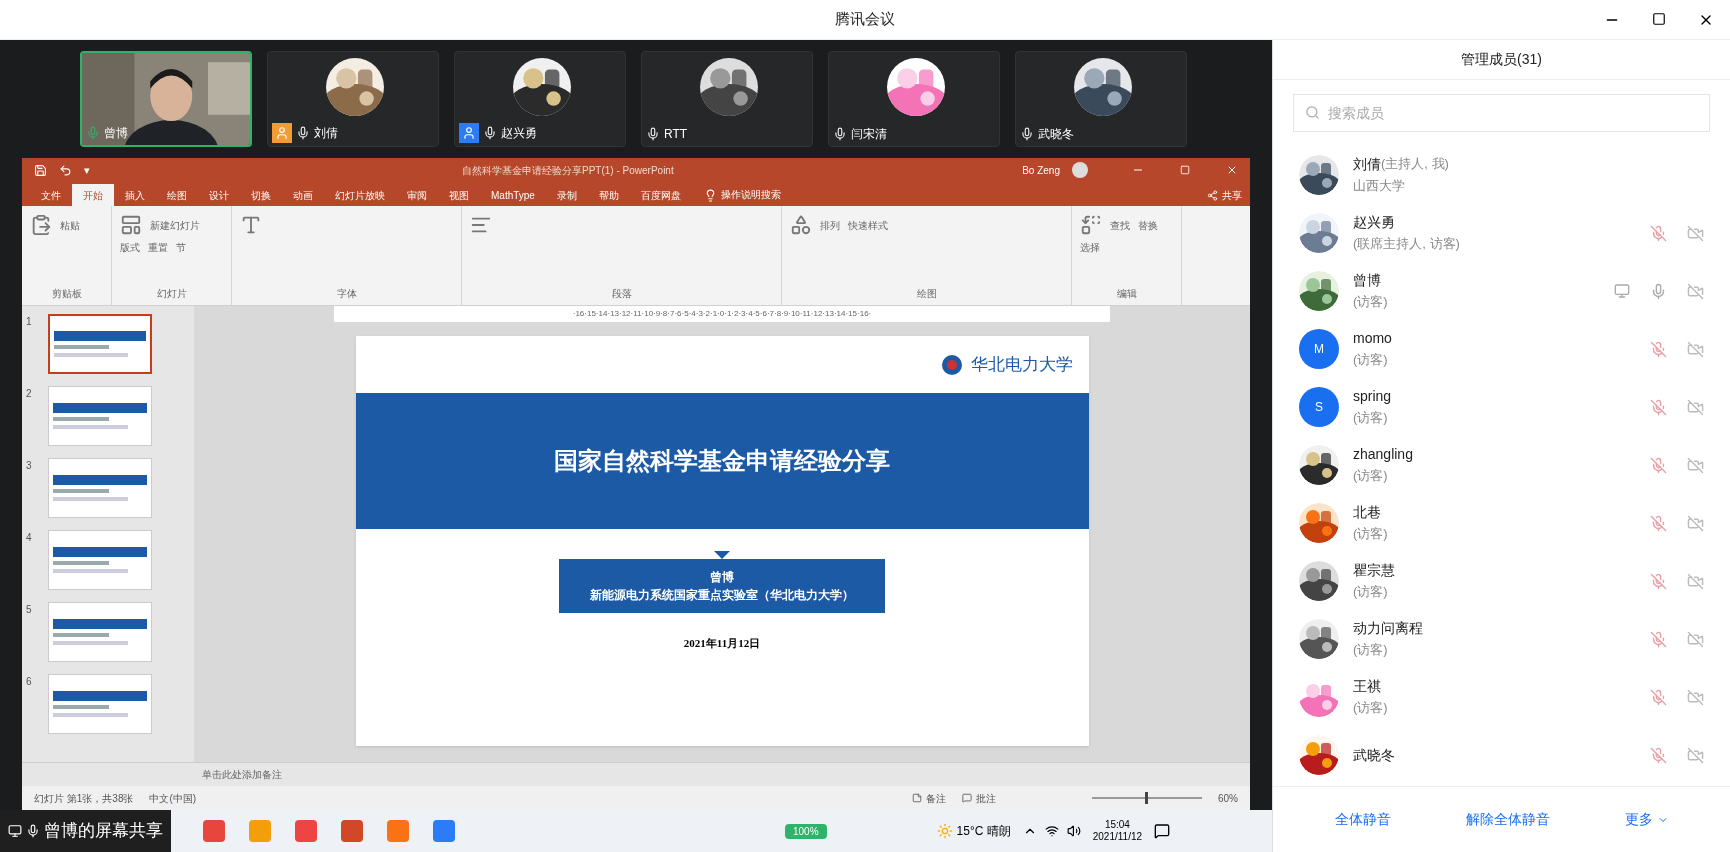 This screenshot has height=852, width=1730. Describe the element at coordinates (1507, 819) in the screenshot. I see `member-action-button: 解除全体静音` at that location.